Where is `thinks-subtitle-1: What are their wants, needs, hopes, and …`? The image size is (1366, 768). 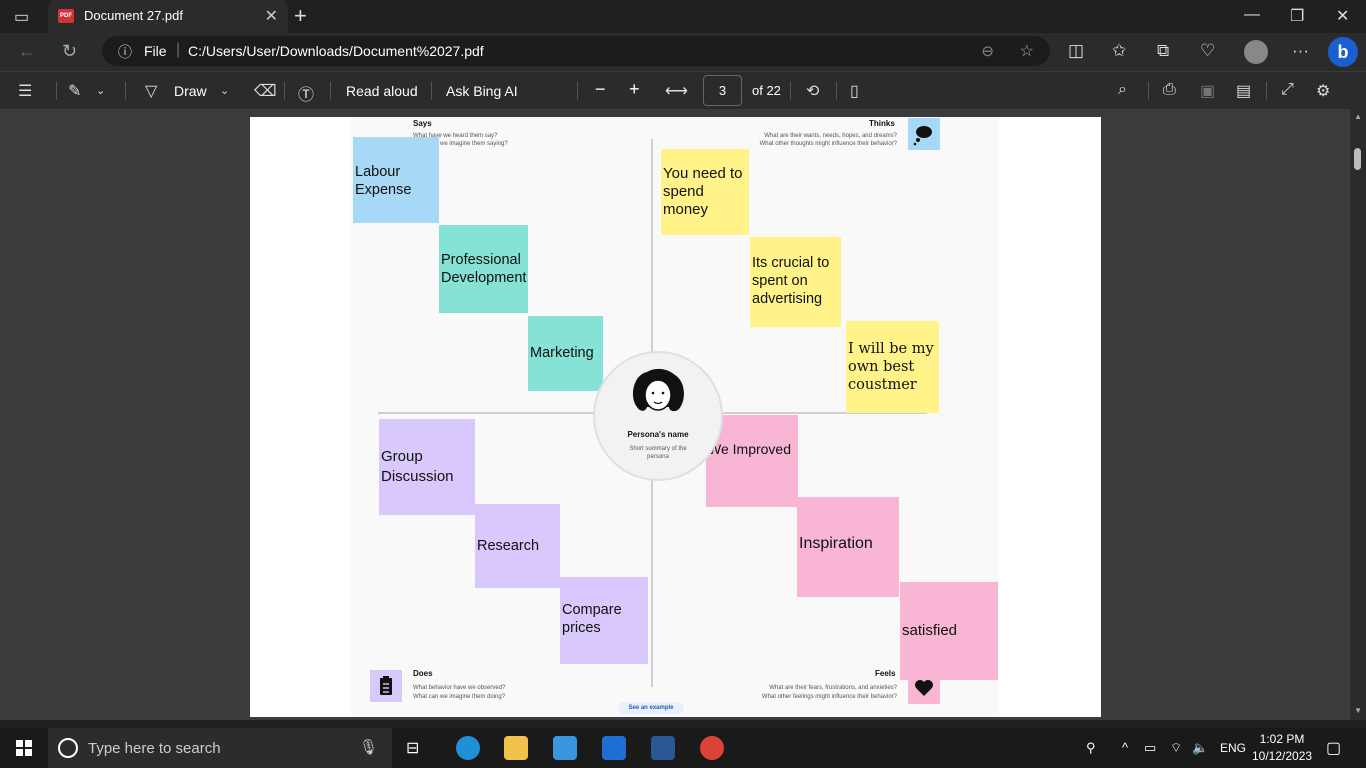
thinks-subtitle-1: What are their wants, needs, hopes, and … is located at coordinates (830, 136).